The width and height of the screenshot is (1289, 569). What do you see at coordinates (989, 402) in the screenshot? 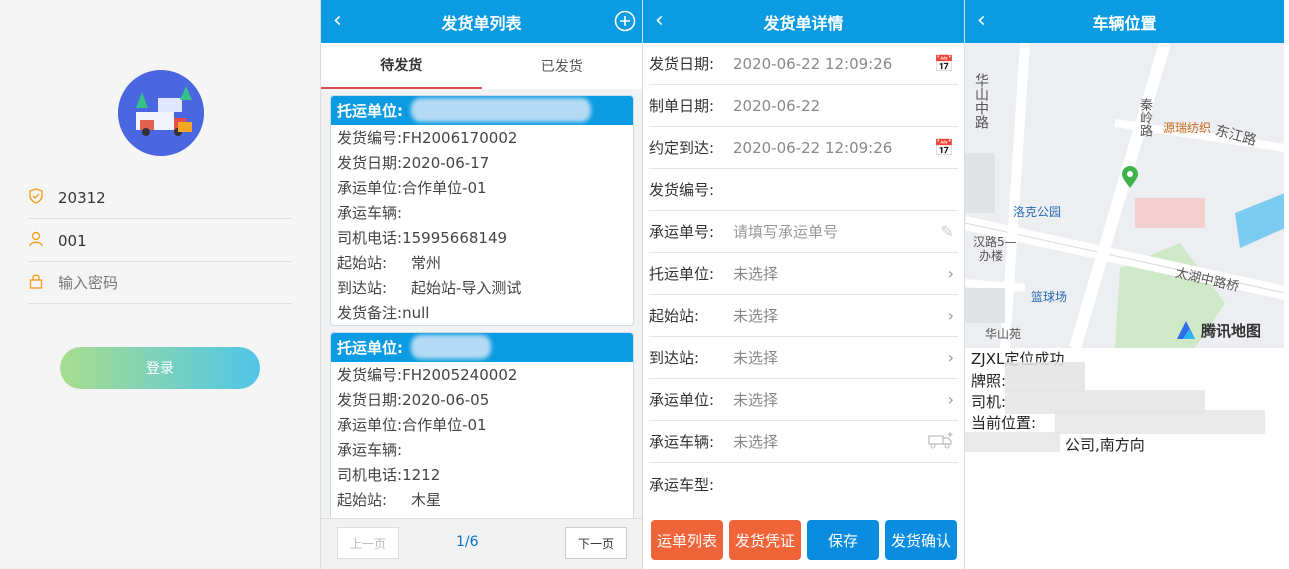
I see `driver-label: 司机:` at bounding box center [989, 402].